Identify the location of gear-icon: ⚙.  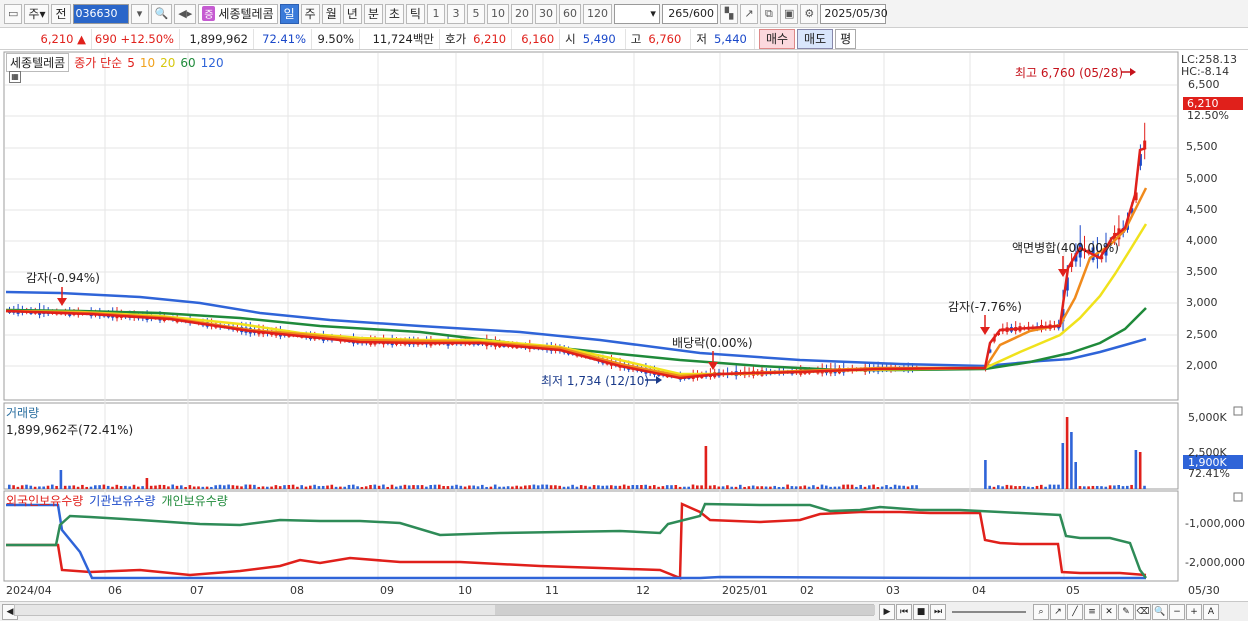
(809, 13).